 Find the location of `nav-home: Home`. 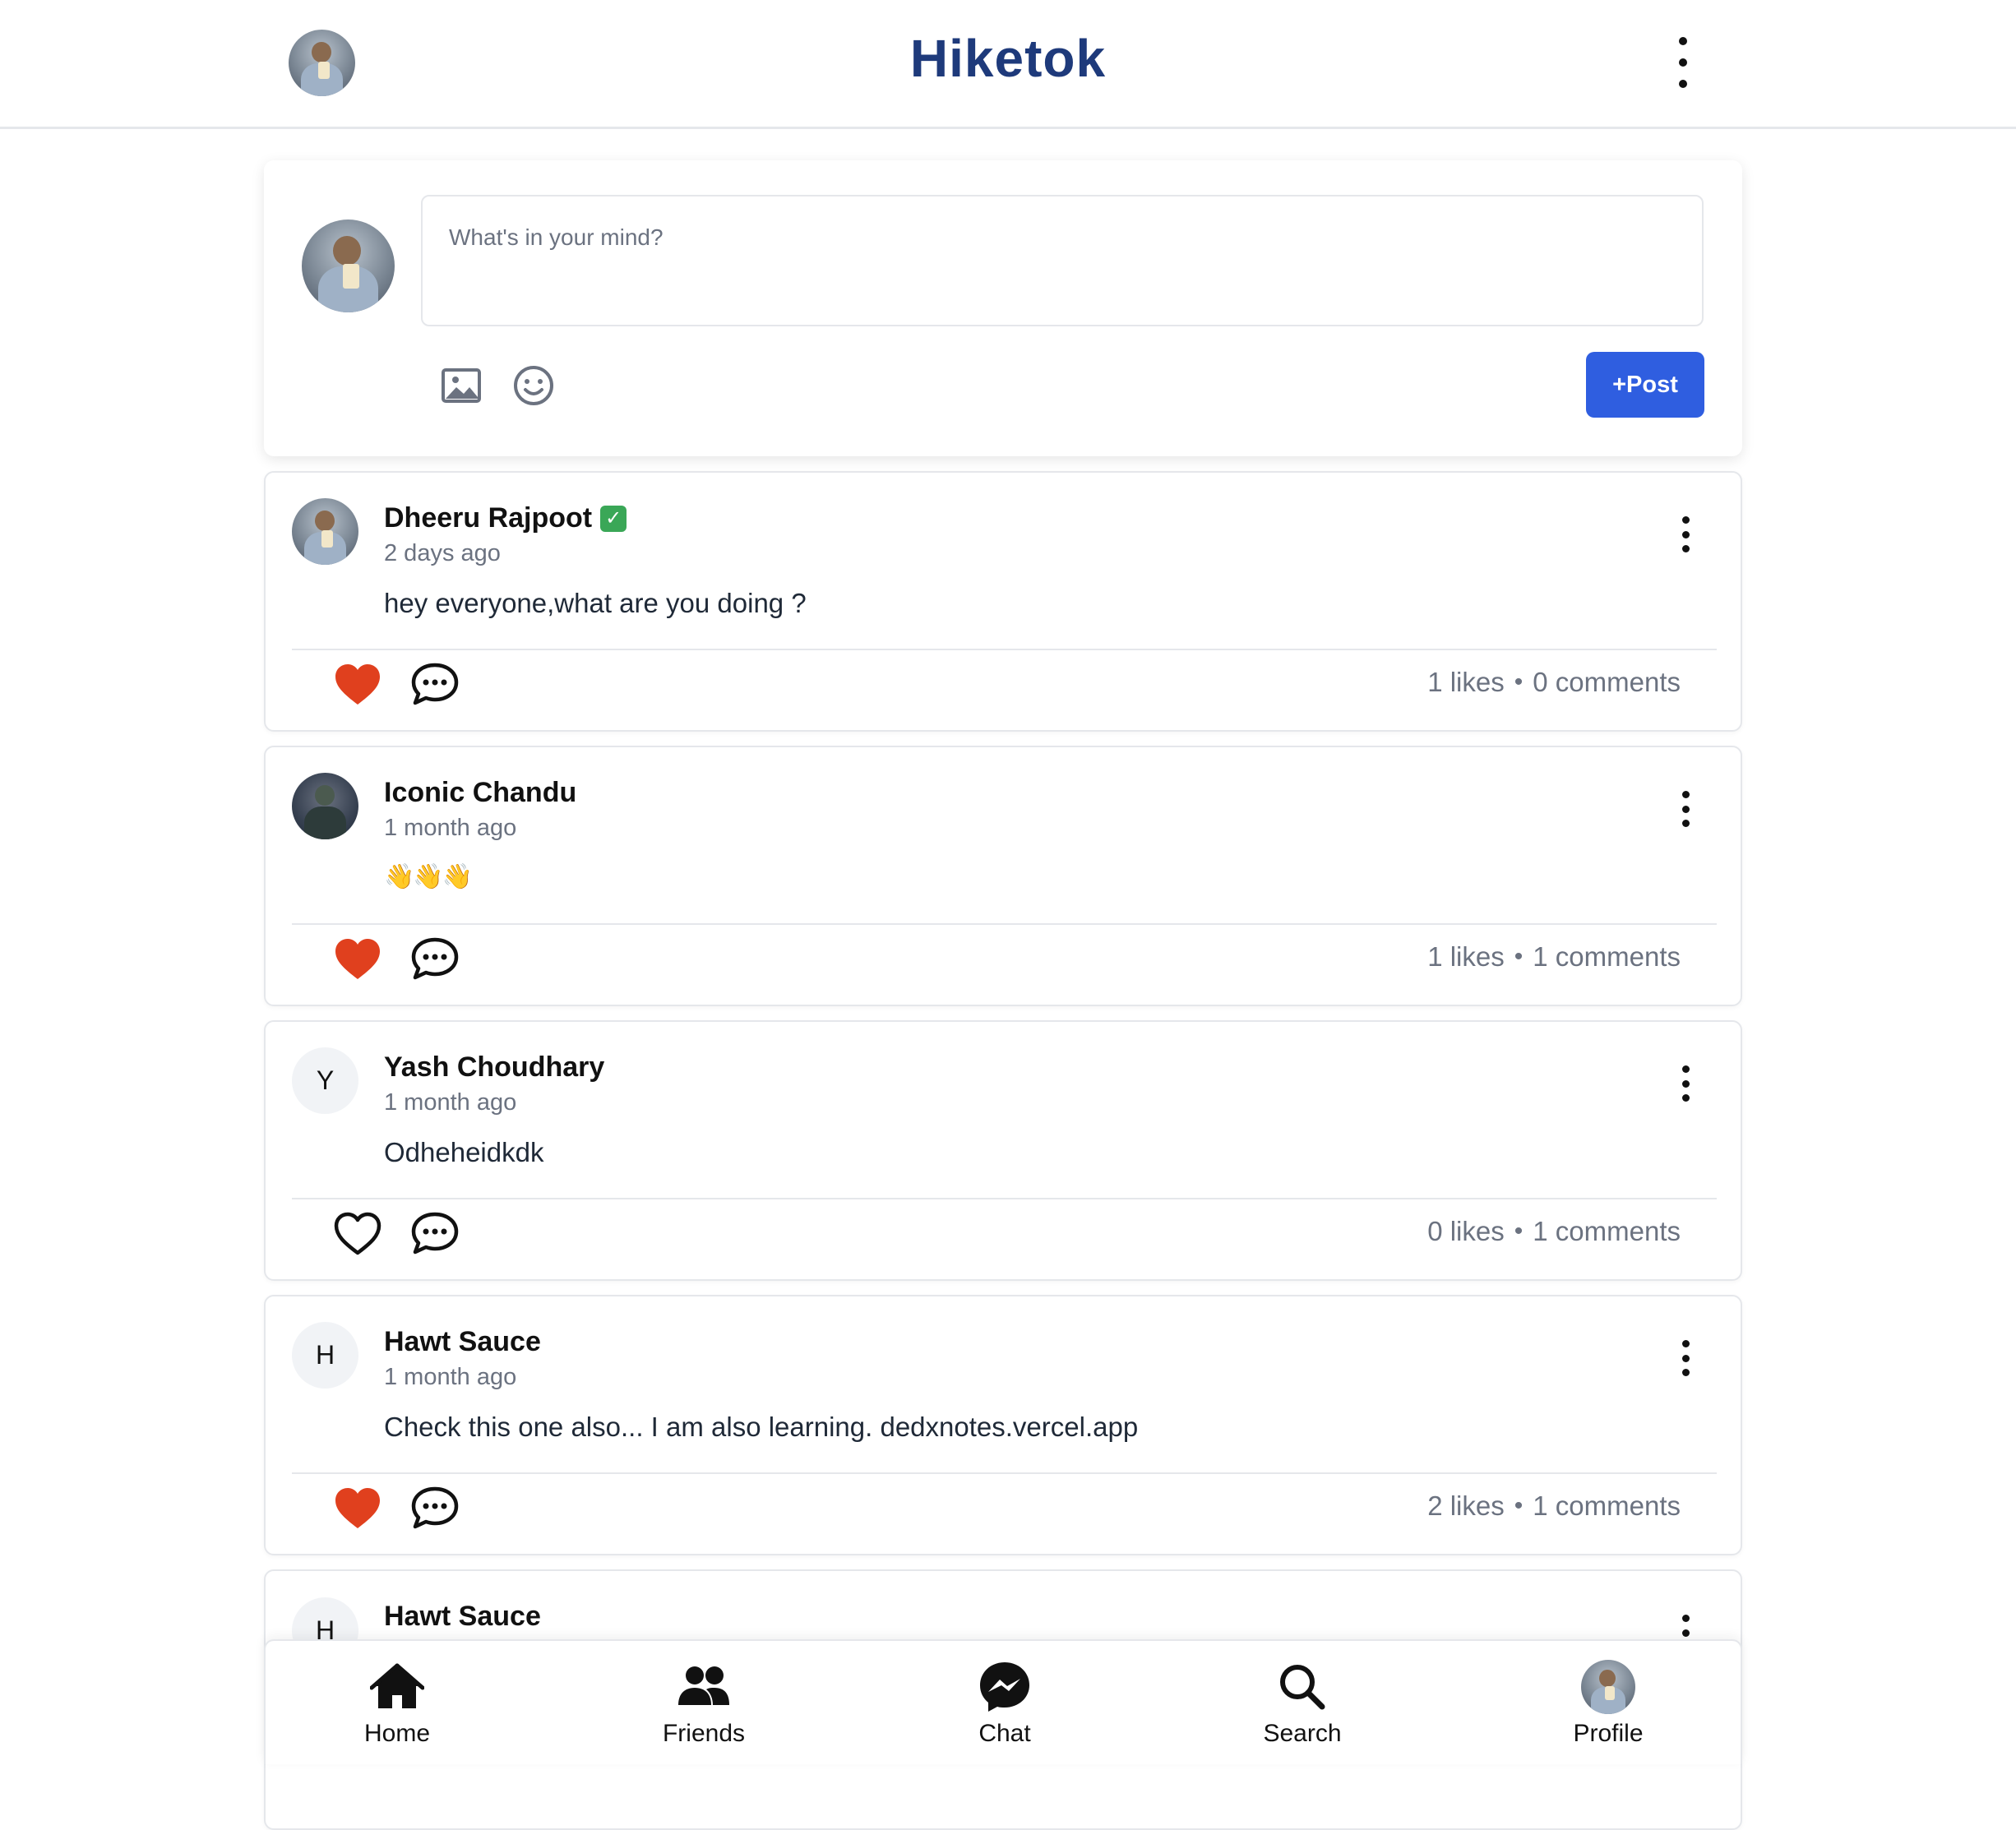

nav-home: Home is located at coordinates (397, 1703).